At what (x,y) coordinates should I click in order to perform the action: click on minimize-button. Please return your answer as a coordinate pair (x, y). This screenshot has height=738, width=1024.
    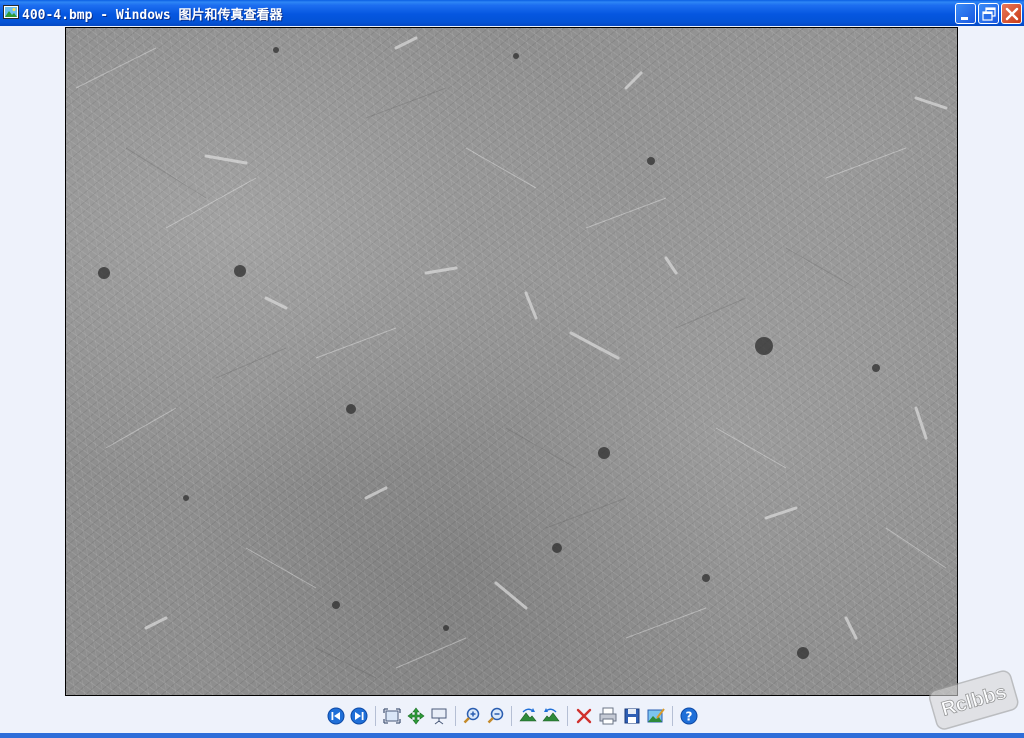
    Looking at the image, I should click on (965, 13).